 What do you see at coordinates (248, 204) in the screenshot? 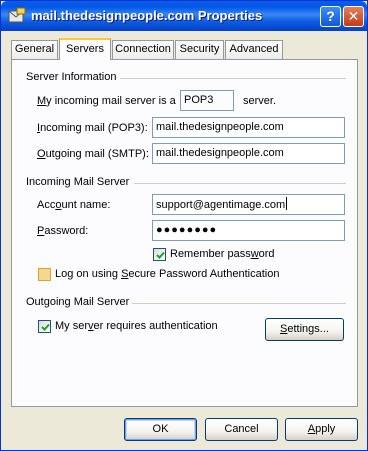
I see `account-name-field: support@agentimage.com` at bounding box center [248, 204].